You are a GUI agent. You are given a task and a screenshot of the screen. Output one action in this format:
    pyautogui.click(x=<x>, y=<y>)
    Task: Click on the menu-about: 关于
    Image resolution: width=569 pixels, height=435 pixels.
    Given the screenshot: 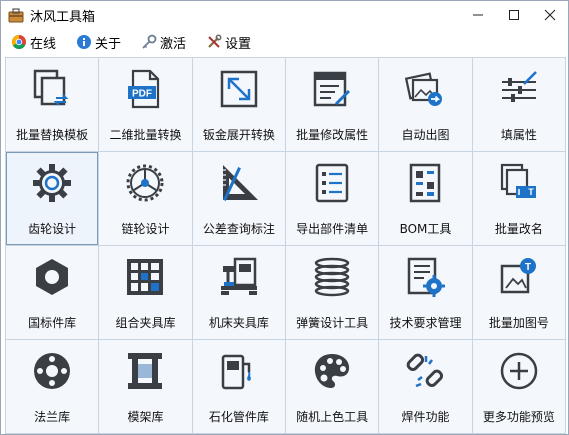 What is the action you would take?
    pyautogui.click(x=98, y=42)
    